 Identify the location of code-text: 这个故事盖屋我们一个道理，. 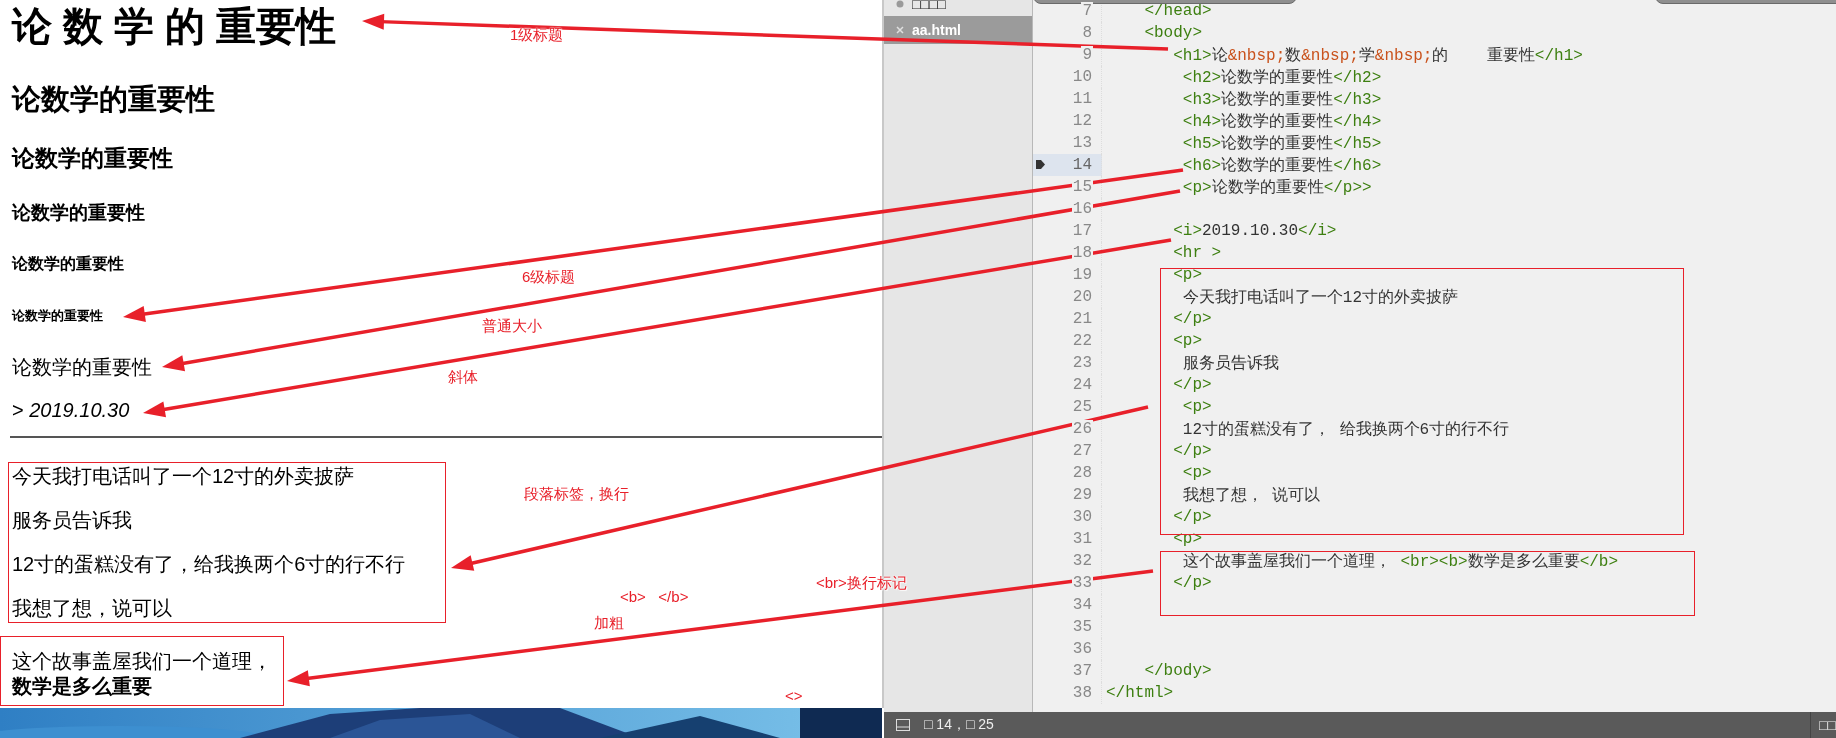
(1286, 561).